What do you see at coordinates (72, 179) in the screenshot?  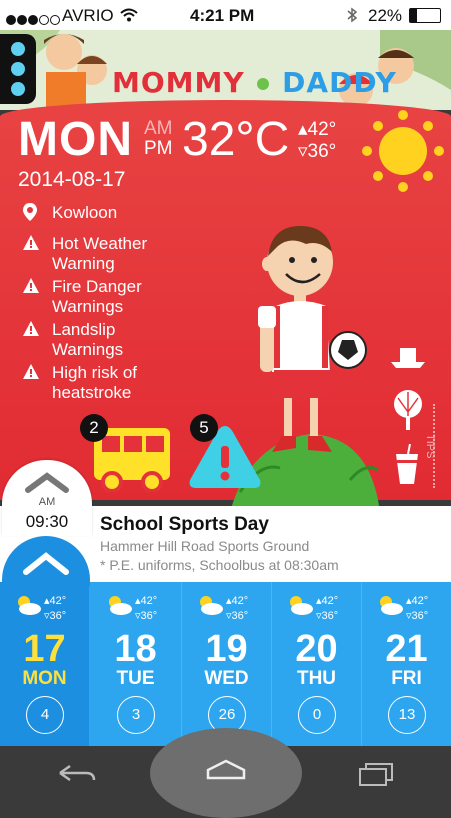 I see `today-date: 2014-08-17` at bounding box center [72, 179].